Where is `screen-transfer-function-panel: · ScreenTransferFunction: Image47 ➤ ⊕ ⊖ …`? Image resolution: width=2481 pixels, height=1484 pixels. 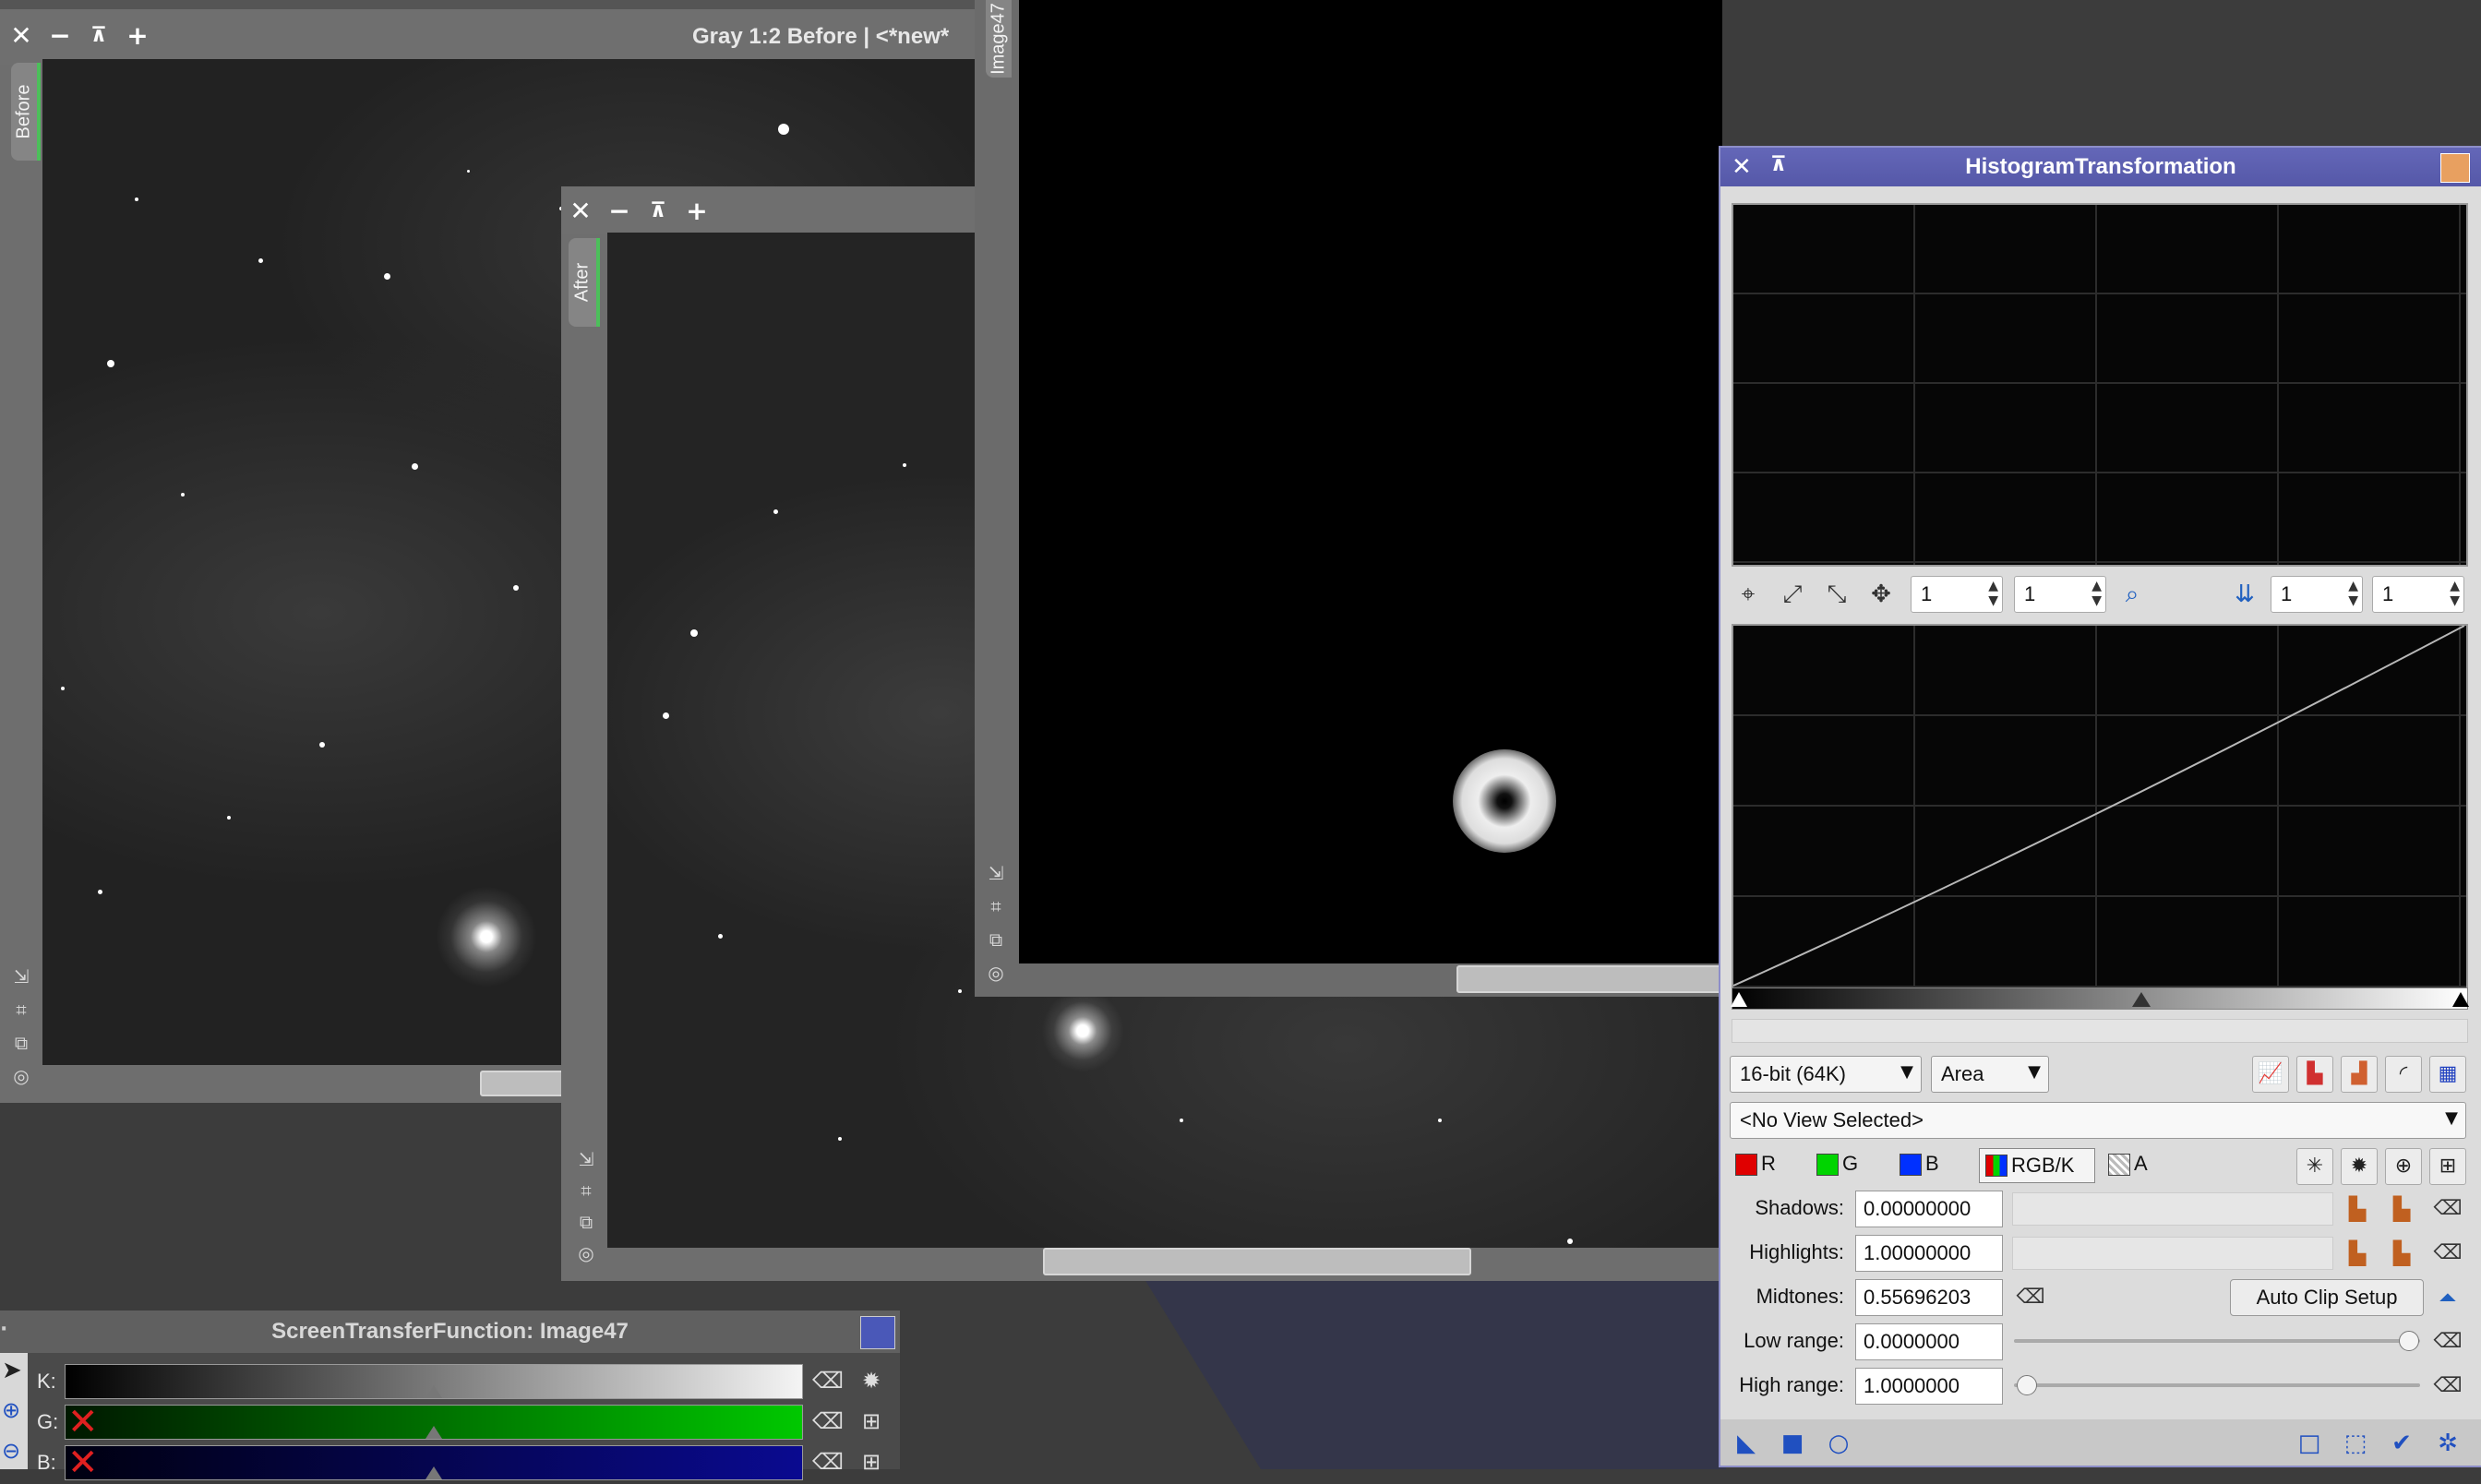 screen-transfer-function-panel: · ScreenTransferFunction: Image47 ➤ ⊕ ⊖ … is located at coordinates (450, 1395).